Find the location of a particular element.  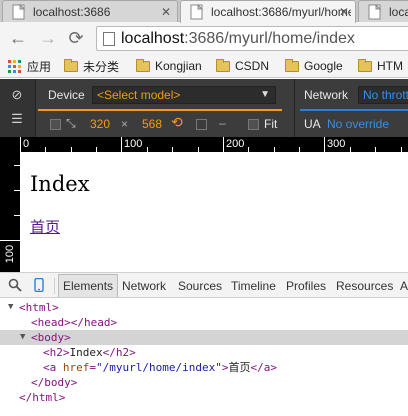

tab-timeline: Timeline is located at coordinates (253, 286).